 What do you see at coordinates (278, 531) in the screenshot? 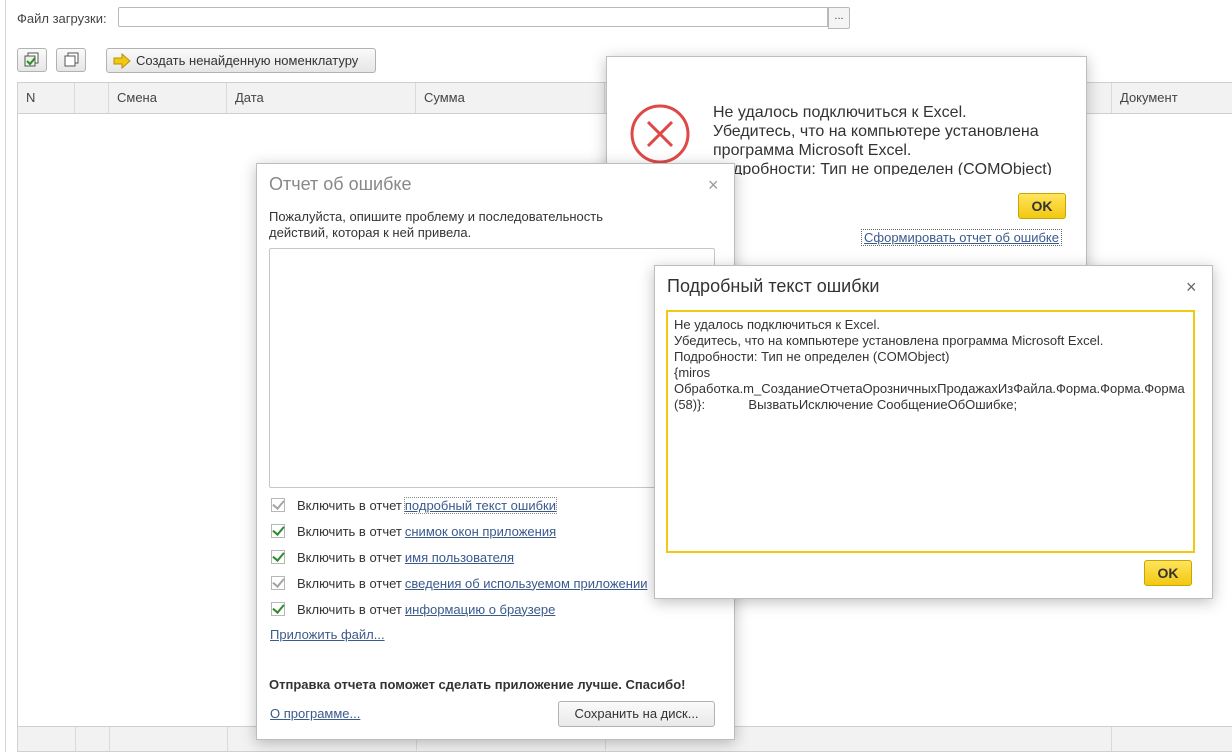
I see `include-screenshot-checkbox` at bounding box center [278, 531].